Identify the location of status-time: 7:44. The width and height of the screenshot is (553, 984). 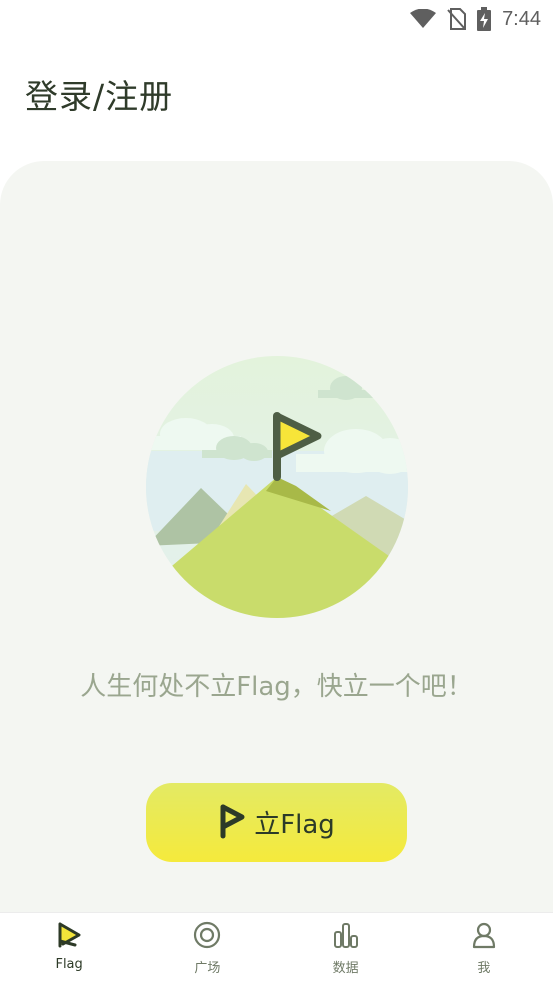
(521, 18).